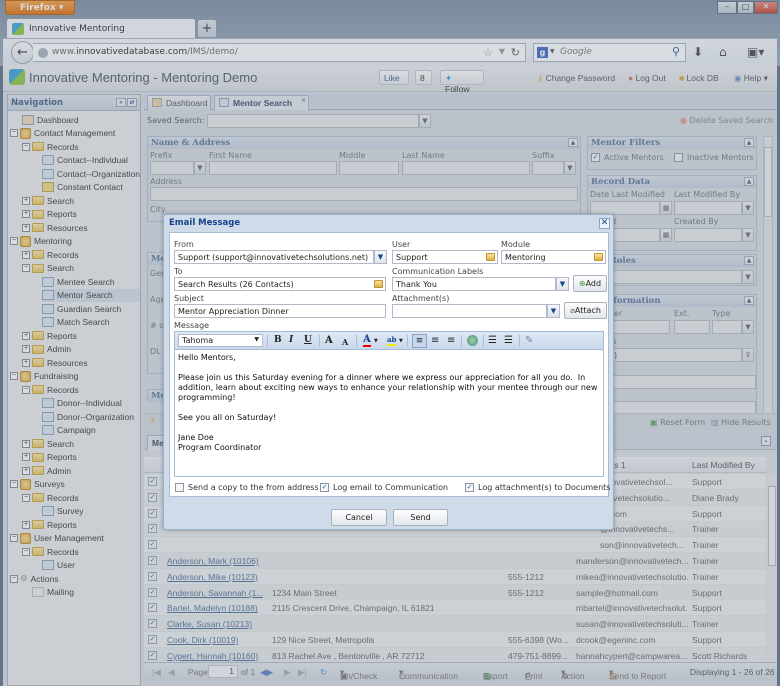 This screenshot has height=686, width=780. What do you see at coordinates (637, 674) in the screenshot?
I see `send-to-report-button: ▤ Send to Report ▾` at bounding box center [637, 674].